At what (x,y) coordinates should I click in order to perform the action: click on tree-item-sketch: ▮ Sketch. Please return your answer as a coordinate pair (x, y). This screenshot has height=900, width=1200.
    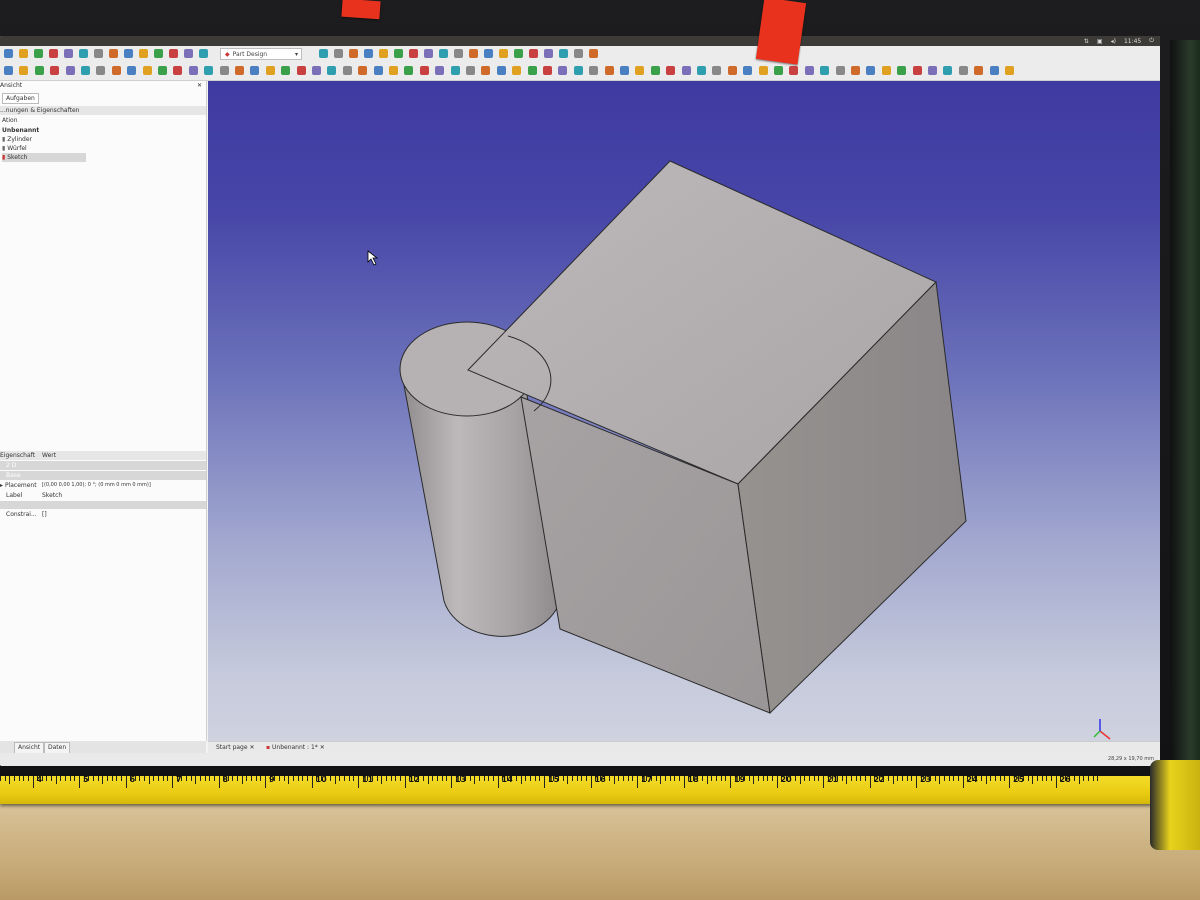
    Looking at the image, I should click on (44, 157).